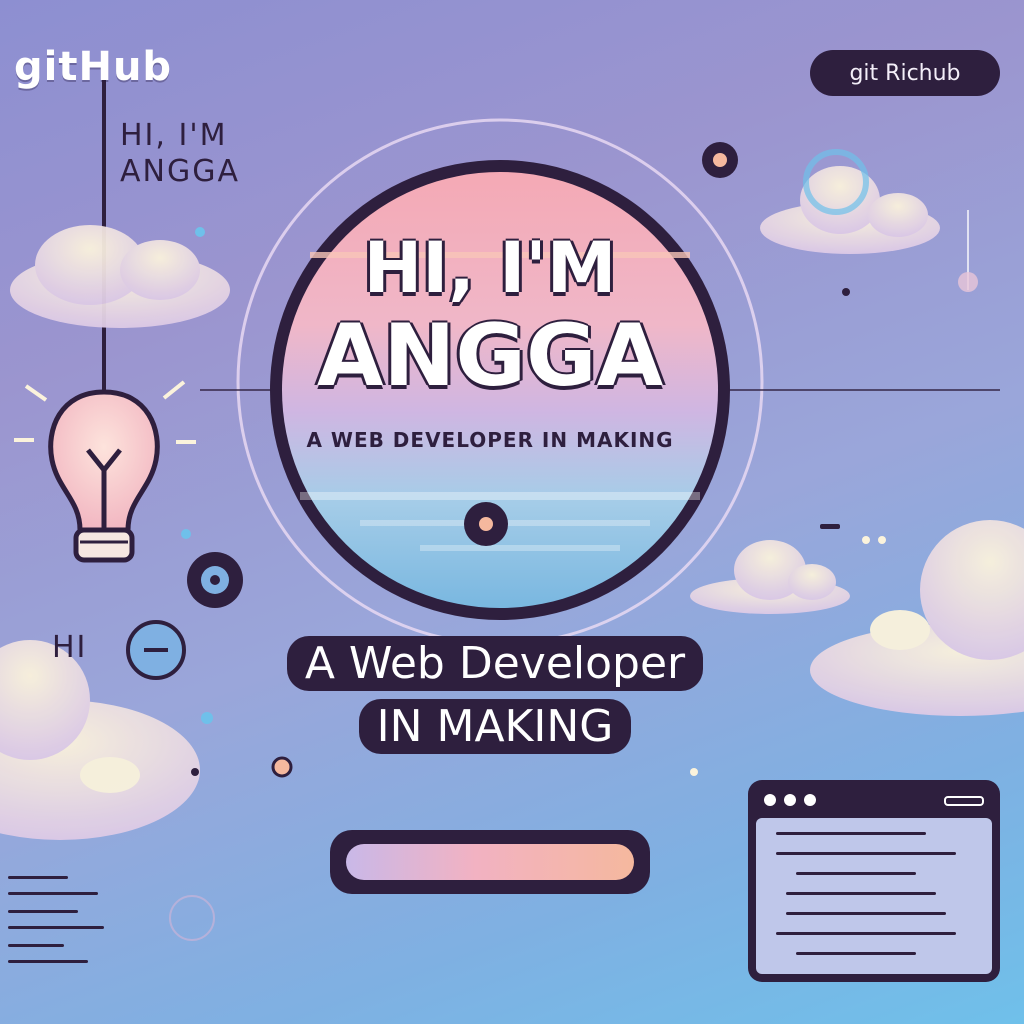 Image resolution: width=1024 pixels, height=1024 pixels. Describe the element at coordinates (495, 695) in the screenshot. I see `tagline: A Web Developer IN MAKING` at that location.